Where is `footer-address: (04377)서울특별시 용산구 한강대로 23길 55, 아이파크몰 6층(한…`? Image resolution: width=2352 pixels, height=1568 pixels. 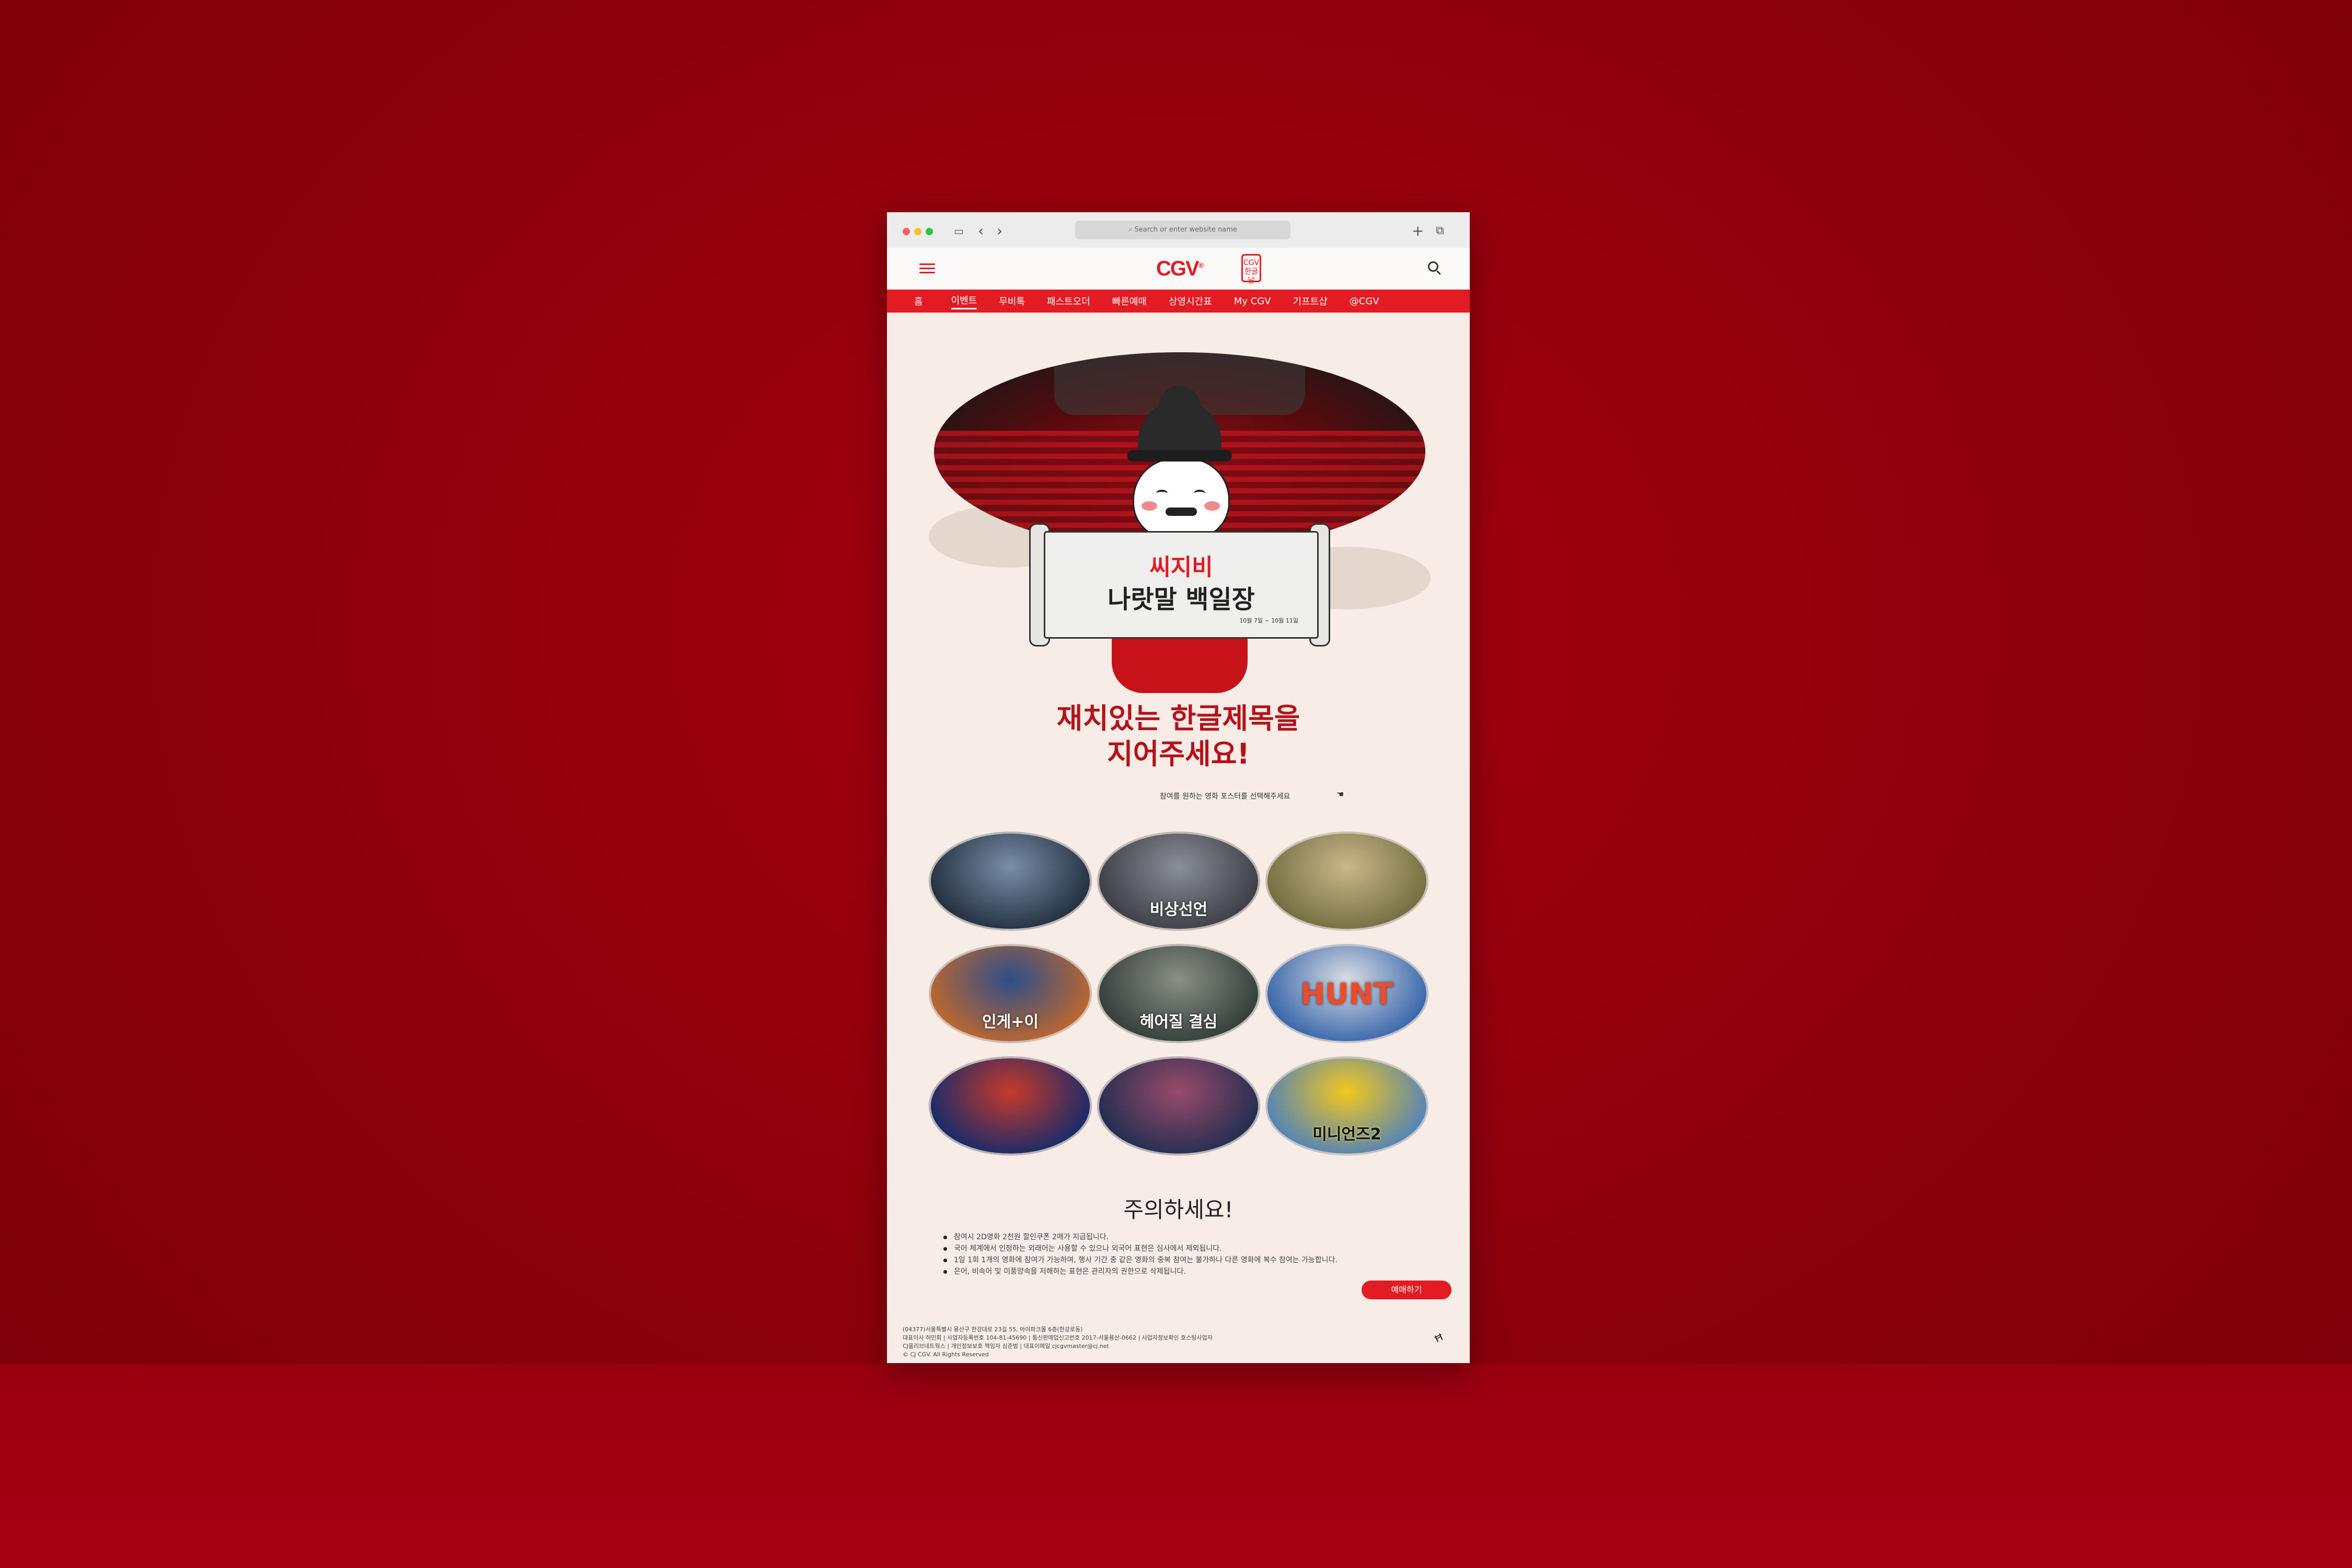
footer-address: (04377)서울특별시 용산구 한강대로 23길 55, 아이파크몰 6층(한… is located at coordinates (993, 1329).